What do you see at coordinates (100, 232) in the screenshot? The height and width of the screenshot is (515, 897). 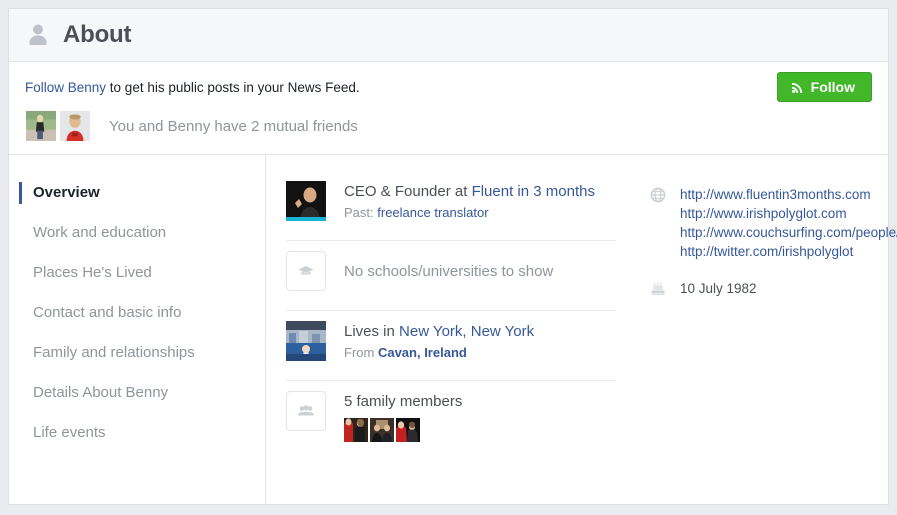 I see `sidebar-item-label: Work and education` at bounding box center [100, 232].